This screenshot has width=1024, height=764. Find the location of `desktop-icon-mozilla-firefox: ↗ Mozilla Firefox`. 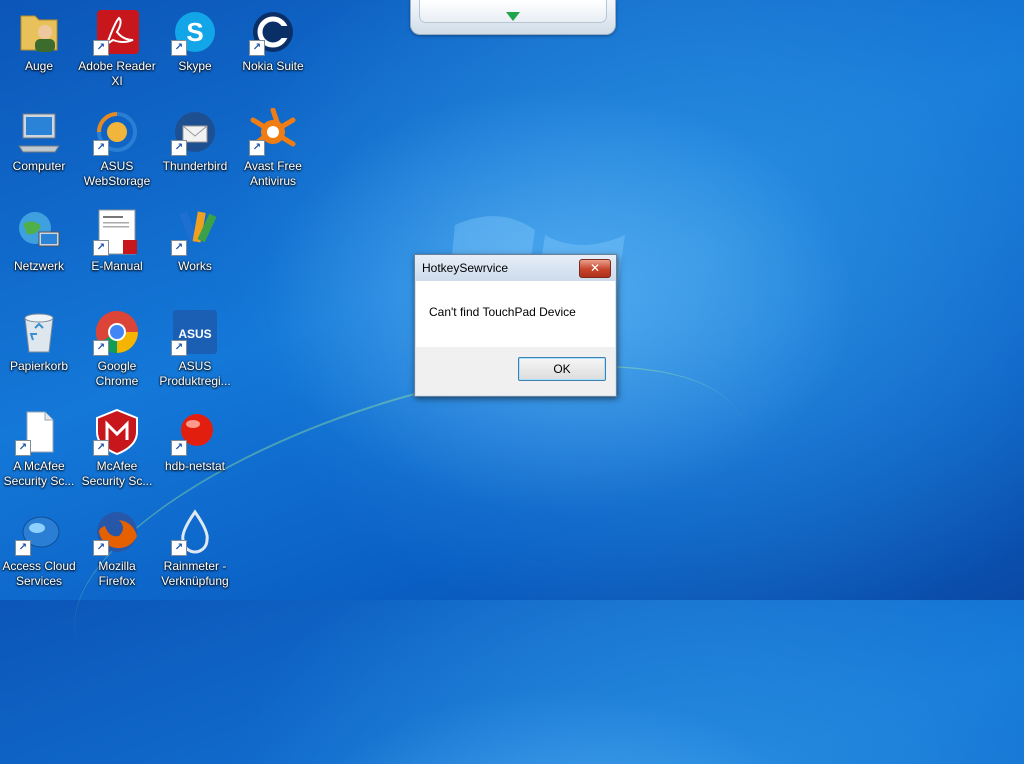

desktop-icon-mozilla-firefox: ↗ Mozilla Firefox is located at coordinates (117, 548).